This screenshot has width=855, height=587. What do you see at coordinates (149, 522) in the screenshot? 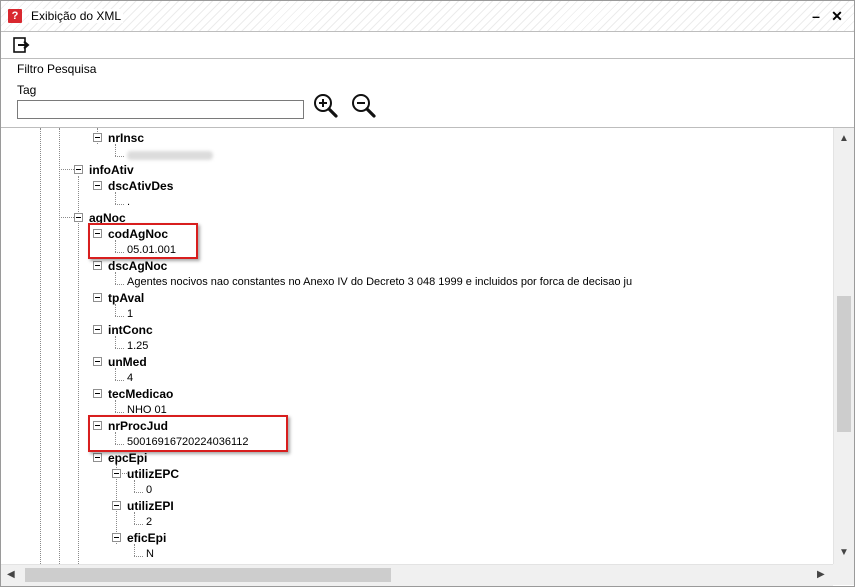
I see `tree-value-utilizEPI: 2` at bounding box center [149, 522].